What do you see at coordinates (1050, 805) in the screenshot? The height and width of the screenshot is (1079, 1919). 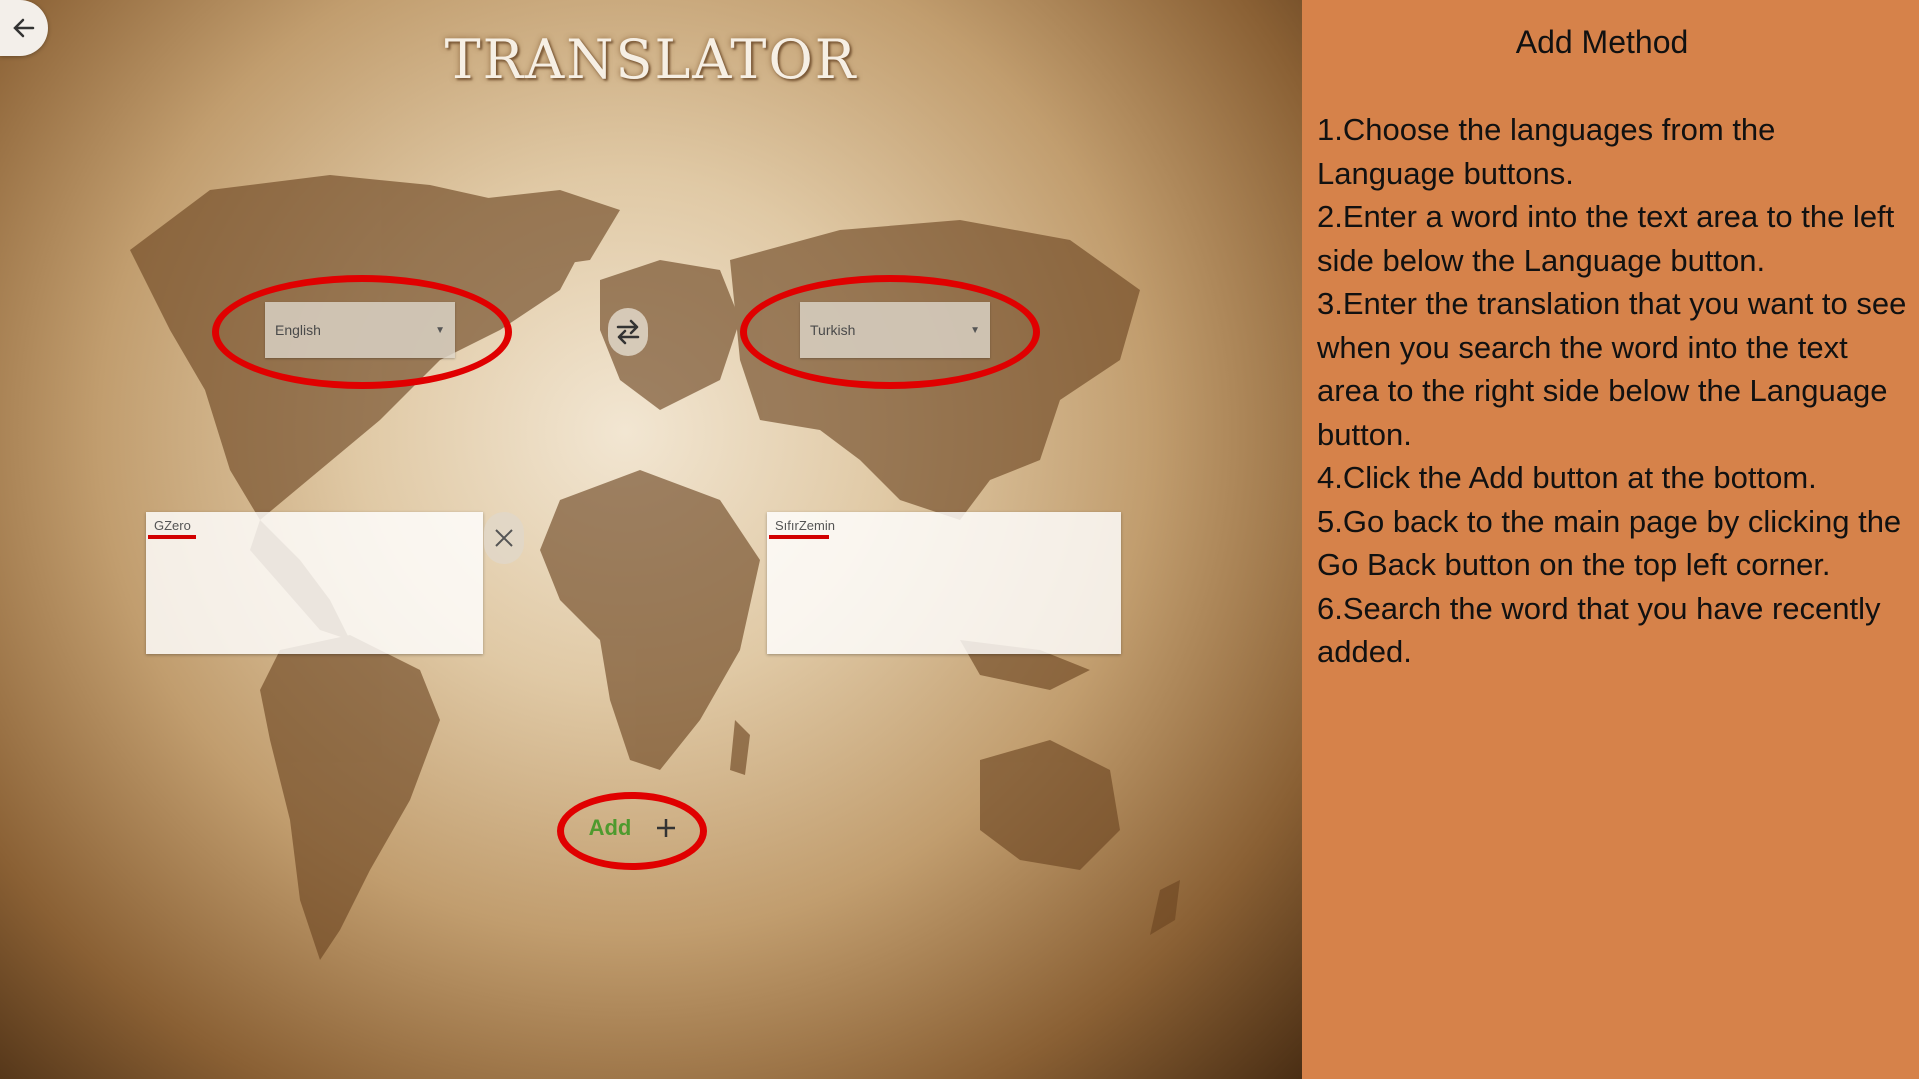 I see `australia-shape` at bounding box center [1050, 805].